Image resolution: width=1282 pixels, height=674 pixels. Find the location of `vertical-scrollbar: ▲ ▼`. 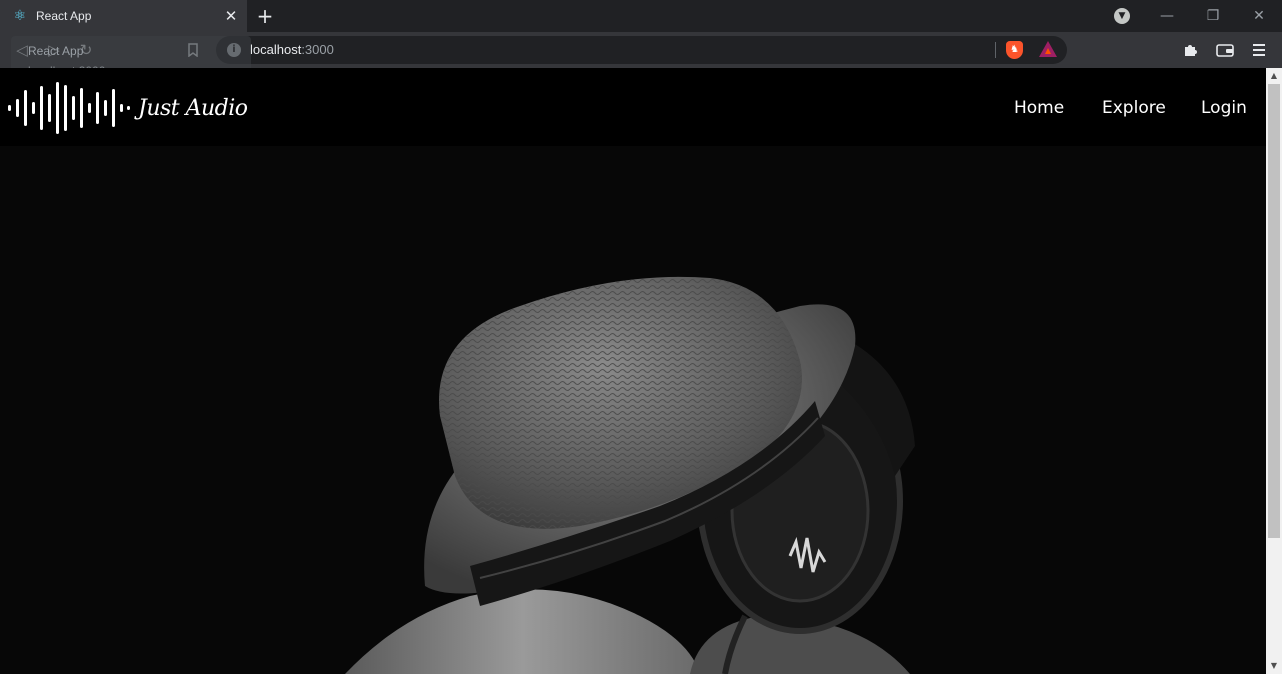

vertical-scrollbar: ▲ ▼ is located at coordinates (1274, 371).